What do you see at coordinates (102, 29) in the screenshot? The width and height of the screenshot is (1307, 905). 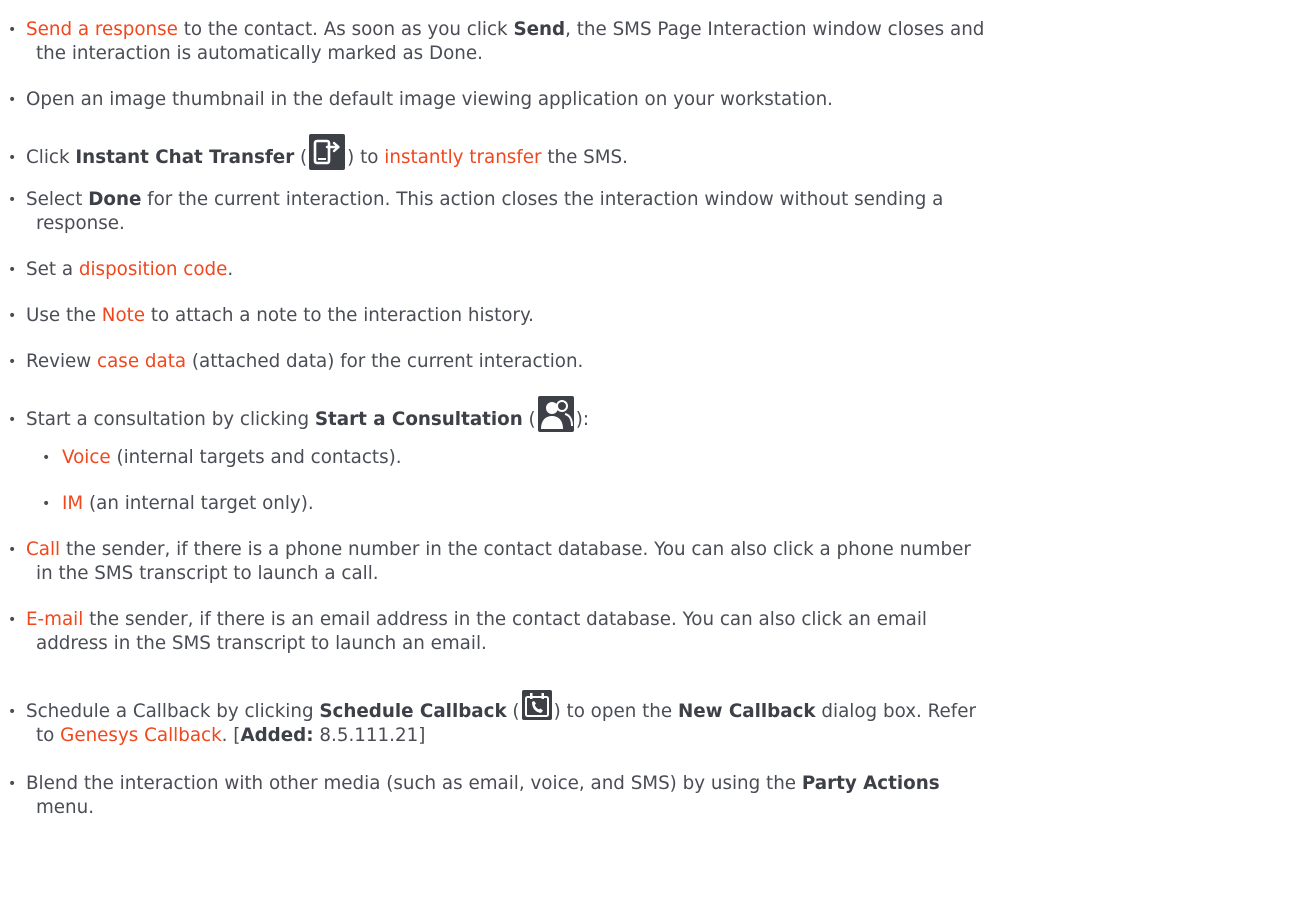 I see `send-response-link: Send a response` at bounding box center [102, 29].